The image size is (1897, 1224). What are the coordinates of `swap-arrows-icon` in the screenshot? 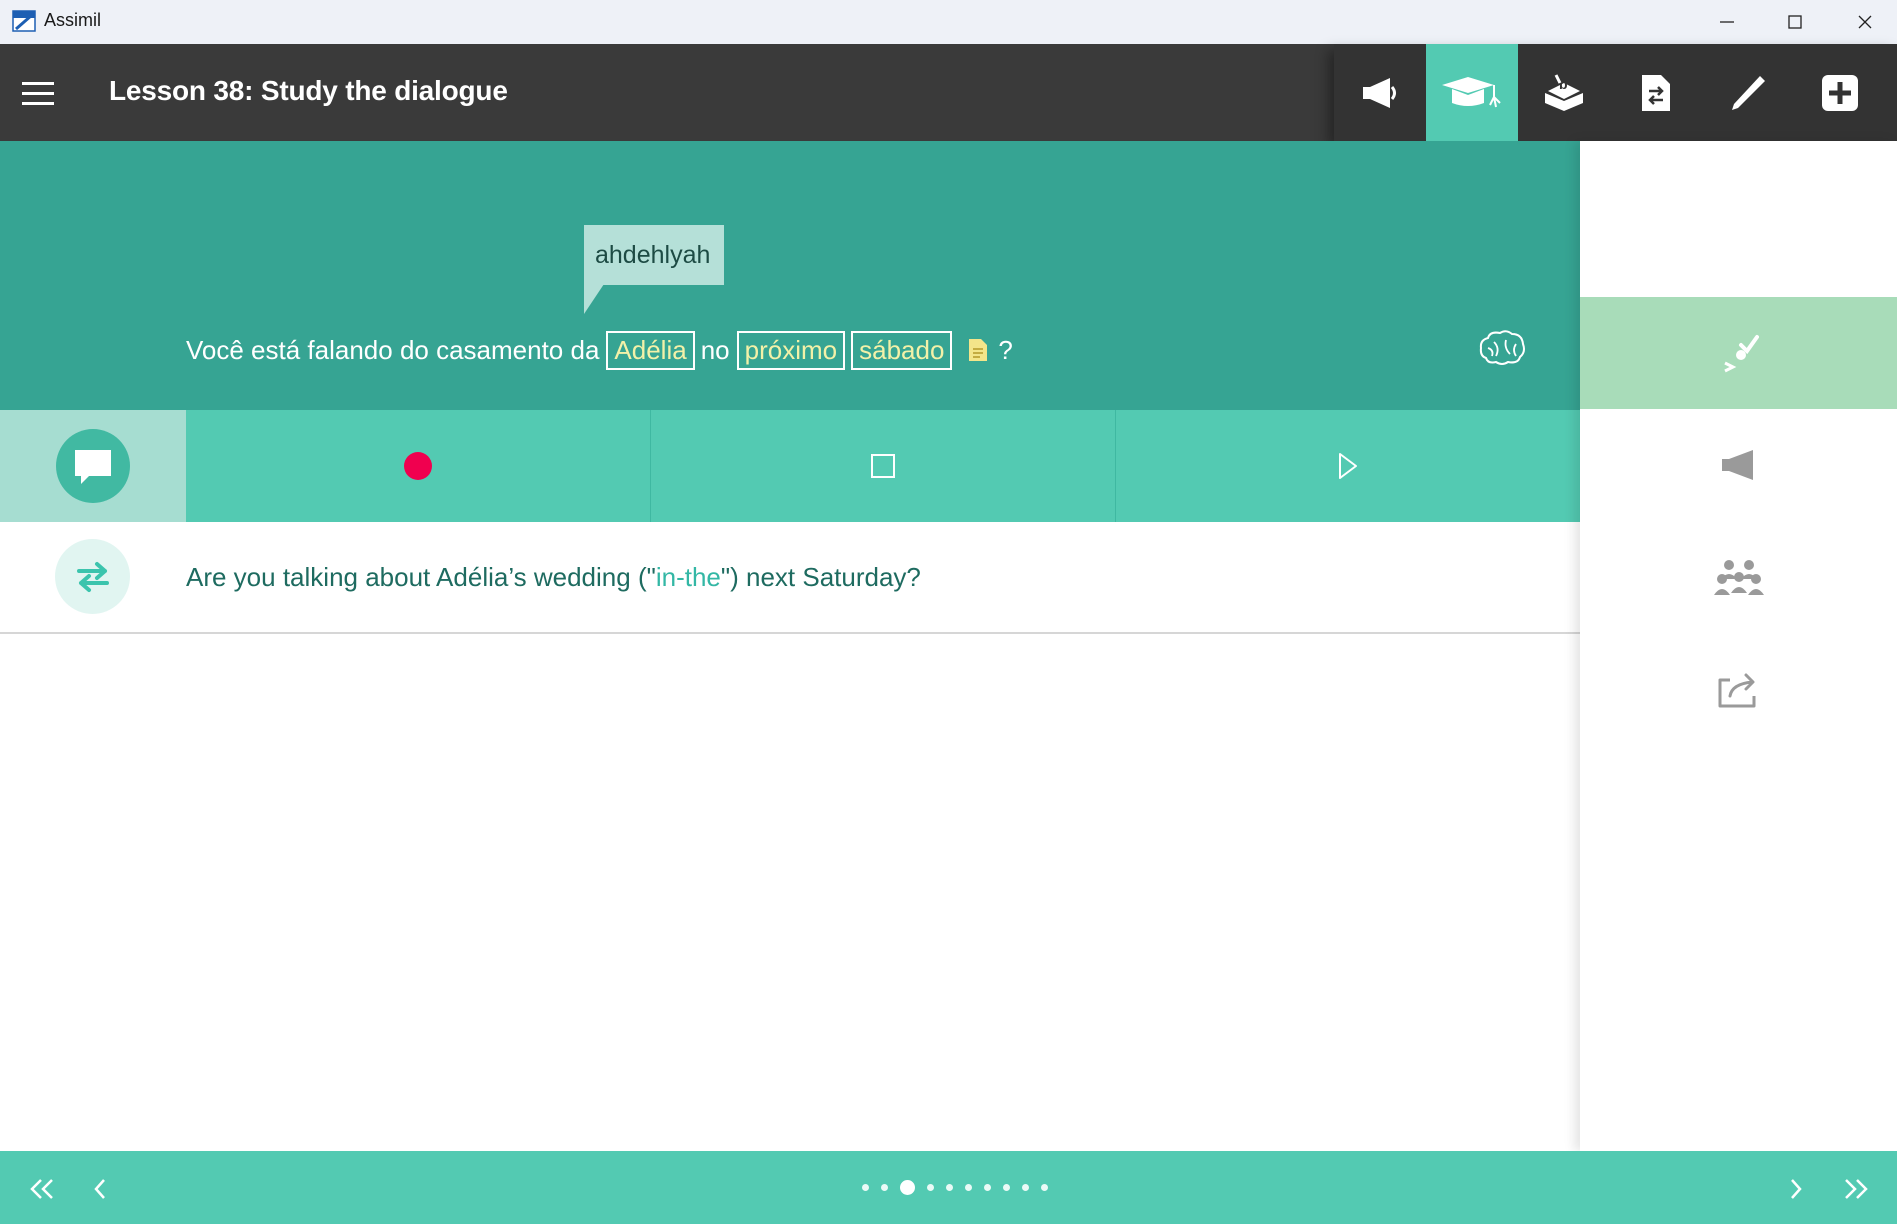 It's located at (92, 576).